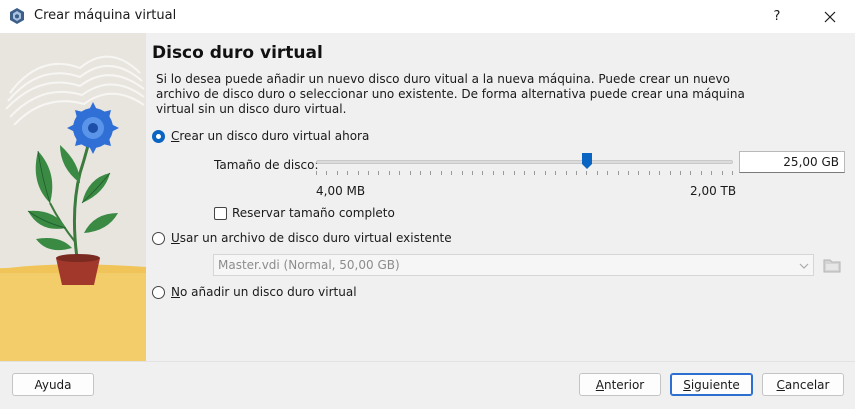 The width and height of the screenshot is (855, 409). What do you see at coordinates (341, 191) in the screenshot?
I see `slider-min-label: 4,00 MB` at bounding box center [341, 191].